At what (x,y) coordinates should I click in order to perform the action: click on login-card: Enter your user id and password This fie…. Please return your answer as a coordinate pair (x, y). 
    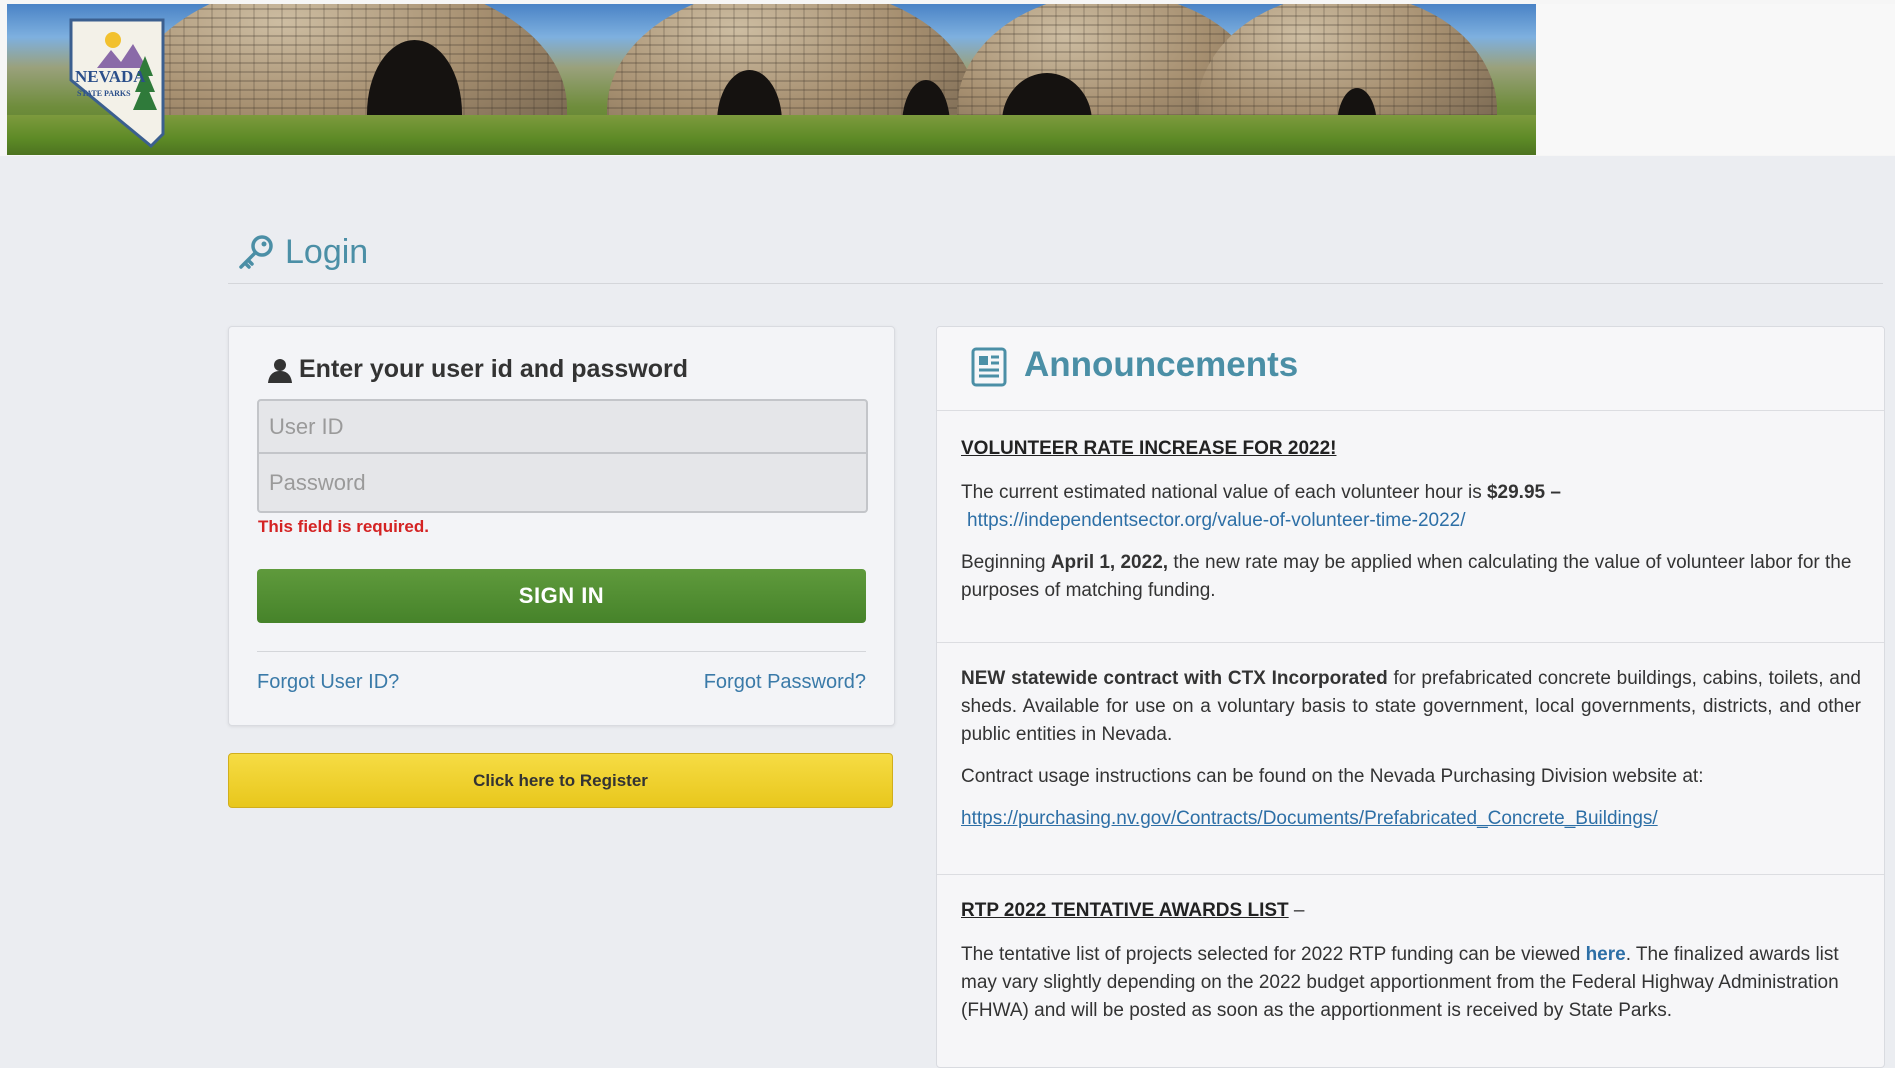
    Looking at the image, I should click on (561, 526).